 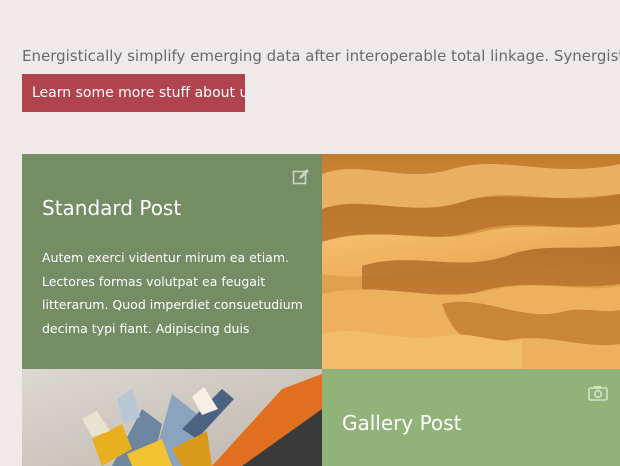 What do you see at coordinates (401, 423) in the screenshot?
I see `post-title: Gallery Post` at bounding box center [401, 423].